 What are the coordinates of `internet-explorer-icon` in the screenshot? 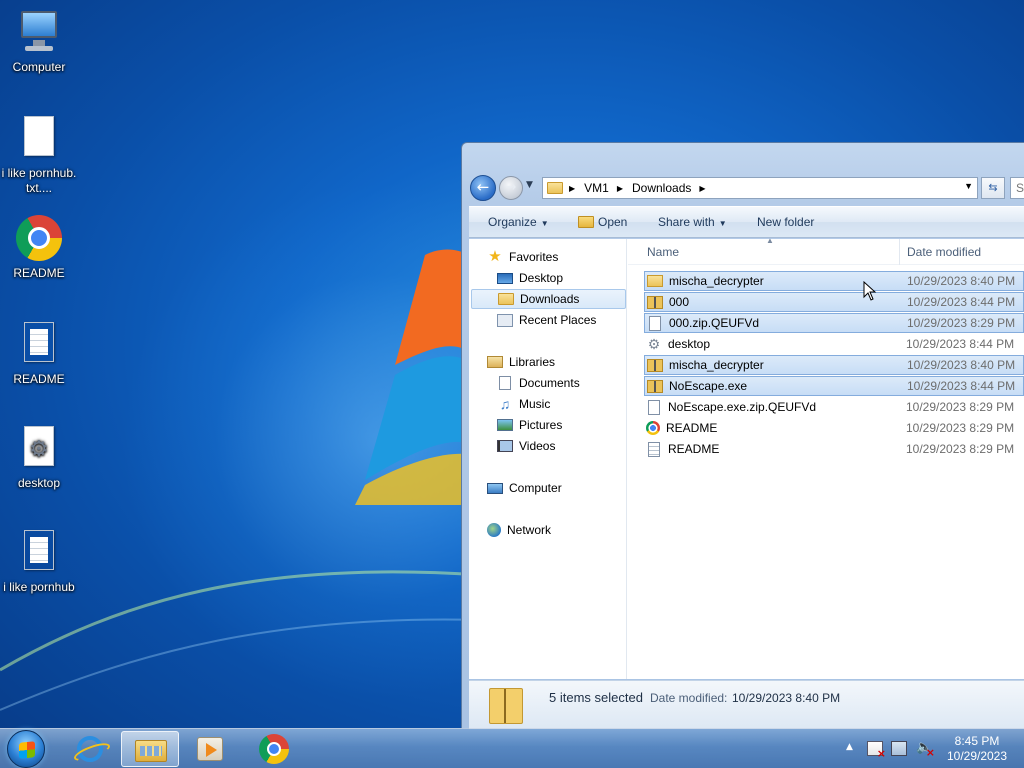 It's located at (90, 749).